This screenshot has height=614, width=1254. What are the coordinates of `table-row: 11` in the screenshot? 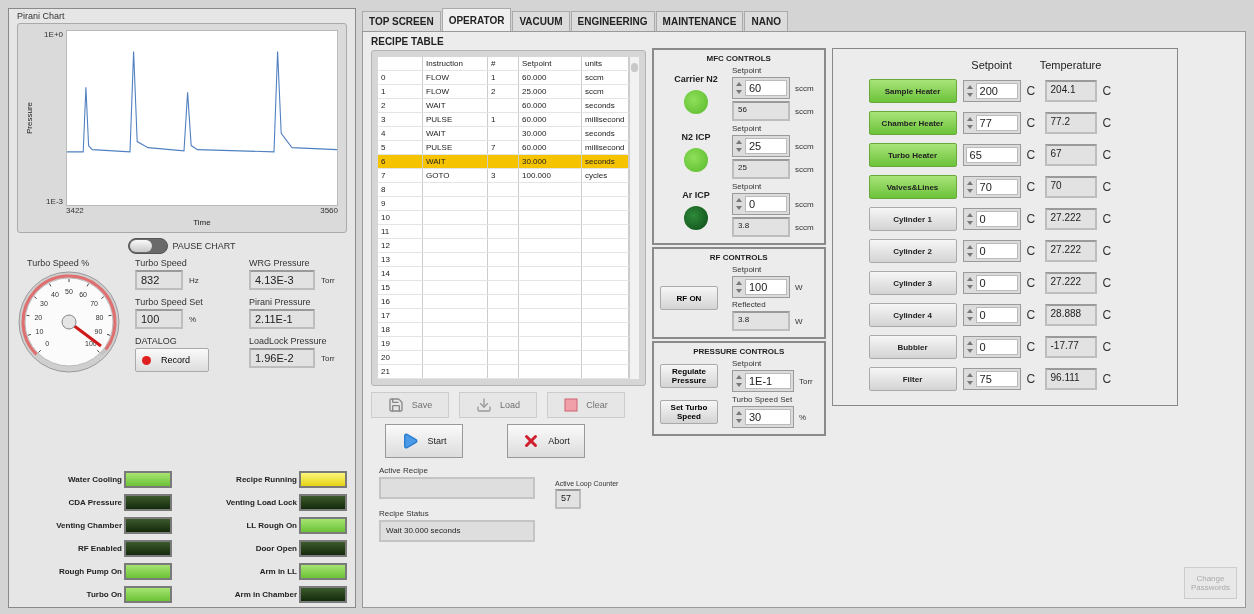 It's located at (503, 231).